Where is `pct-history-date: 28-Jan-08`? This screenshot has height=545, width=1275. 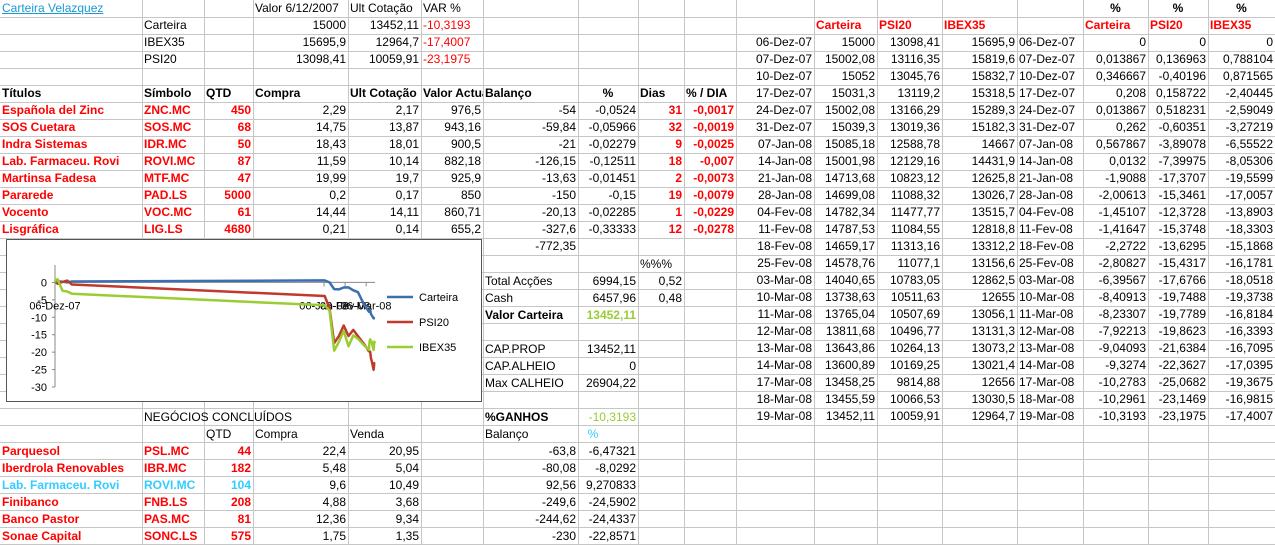
pct-history-date: 28-Jan-08 is located at coordinates (1050, 195).